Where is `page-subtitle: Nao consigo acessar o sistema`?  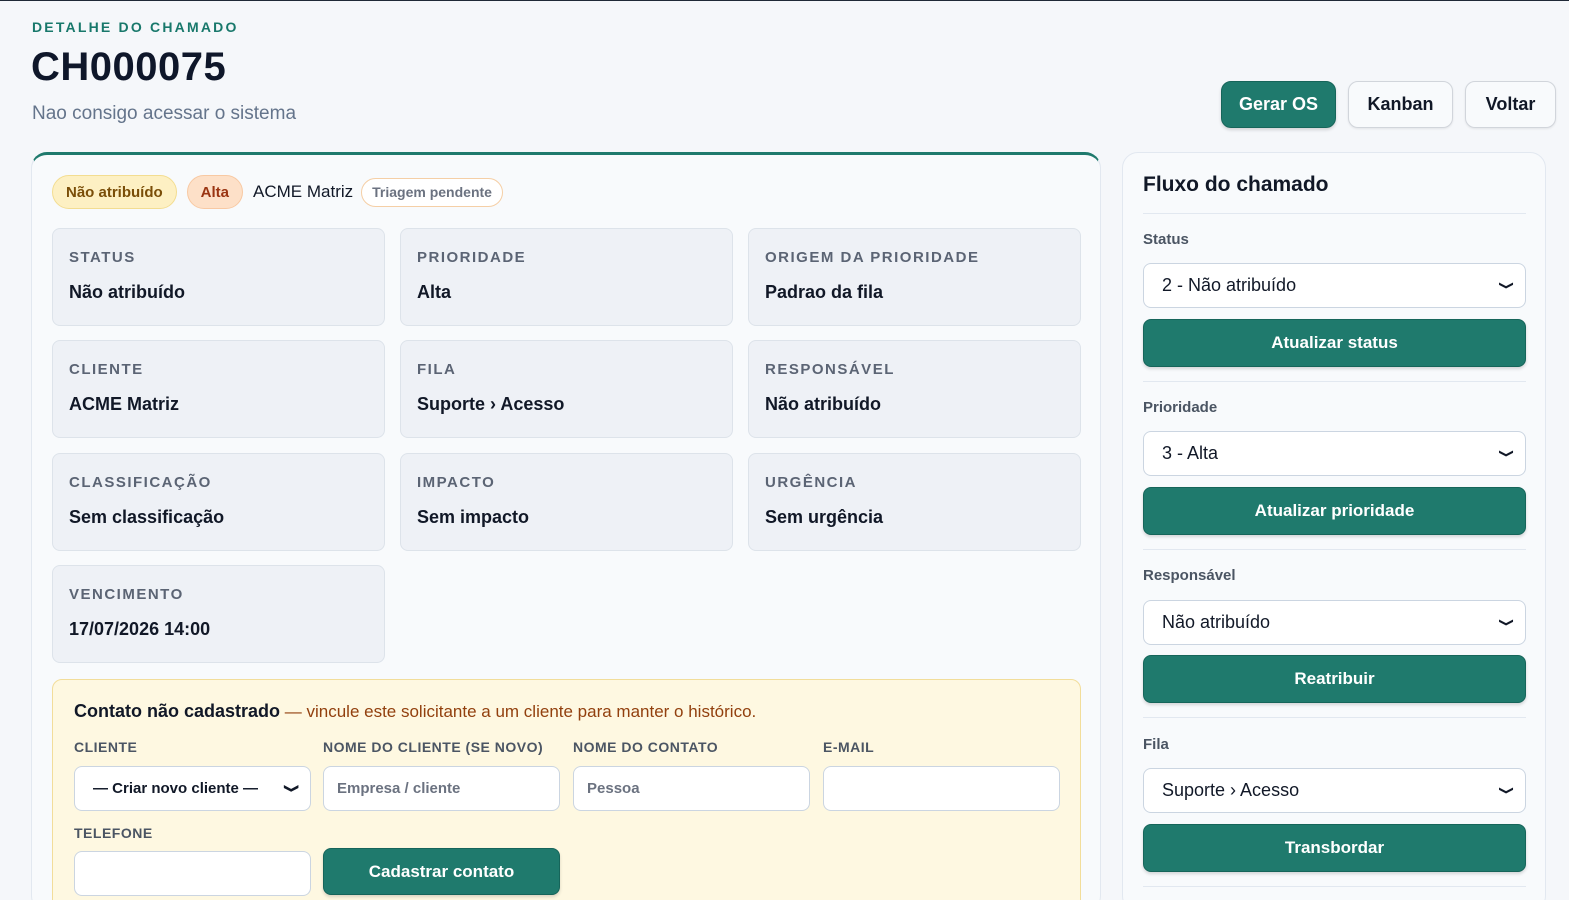 page-subtitle: Nao consigo acessar o sistema is located at coordinates (164, 113).